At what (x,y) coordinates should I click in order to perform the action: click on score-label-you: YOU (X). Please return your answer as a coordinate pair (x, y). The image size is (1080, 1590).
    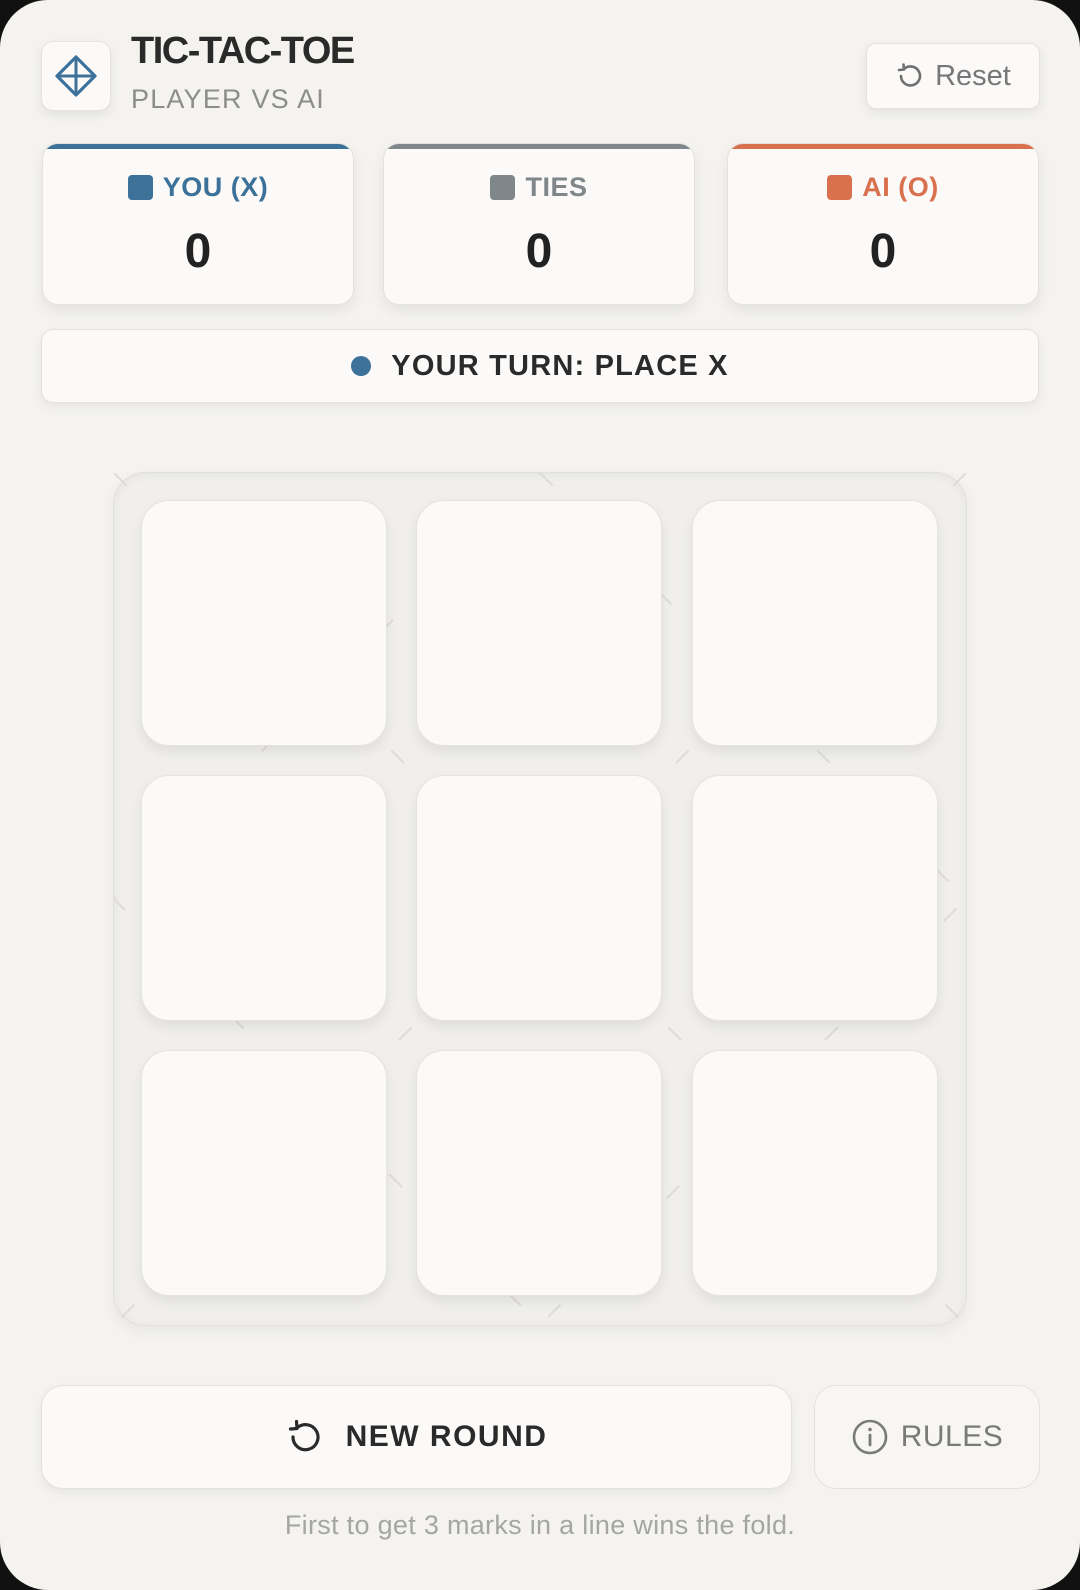
    Looking at the image, I should click on (198, 187).